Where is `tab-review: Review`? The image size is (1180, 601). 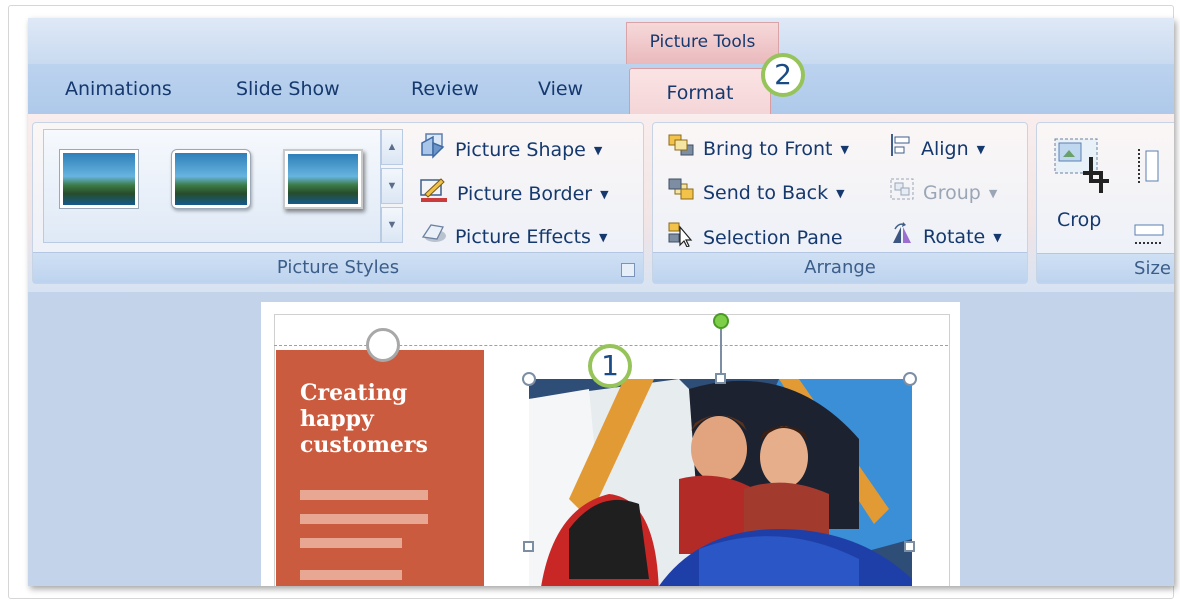 tab-review: Review is located at coordinates (445, 89).